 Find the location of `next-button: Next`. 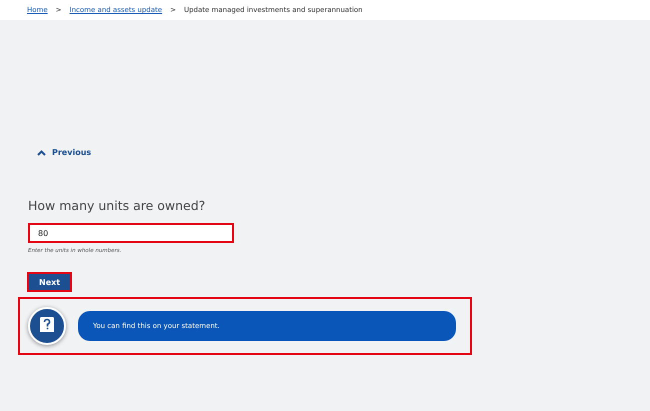

next-button: Next is located at coordinates (49, 282).